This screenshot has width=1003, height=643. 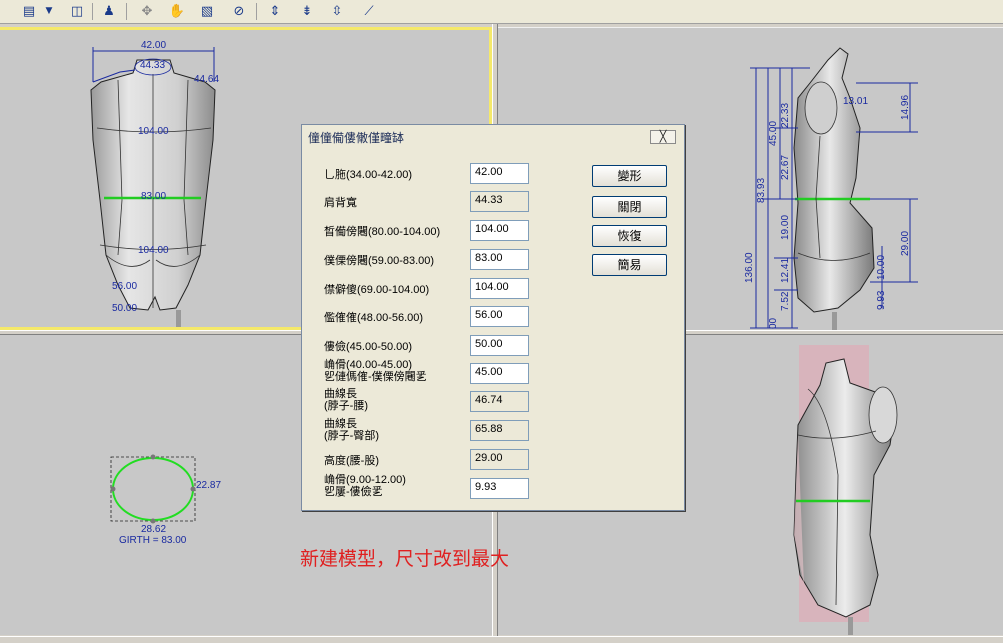 I want to click on side-label-7: 7.52, so click(x=785, y=301).